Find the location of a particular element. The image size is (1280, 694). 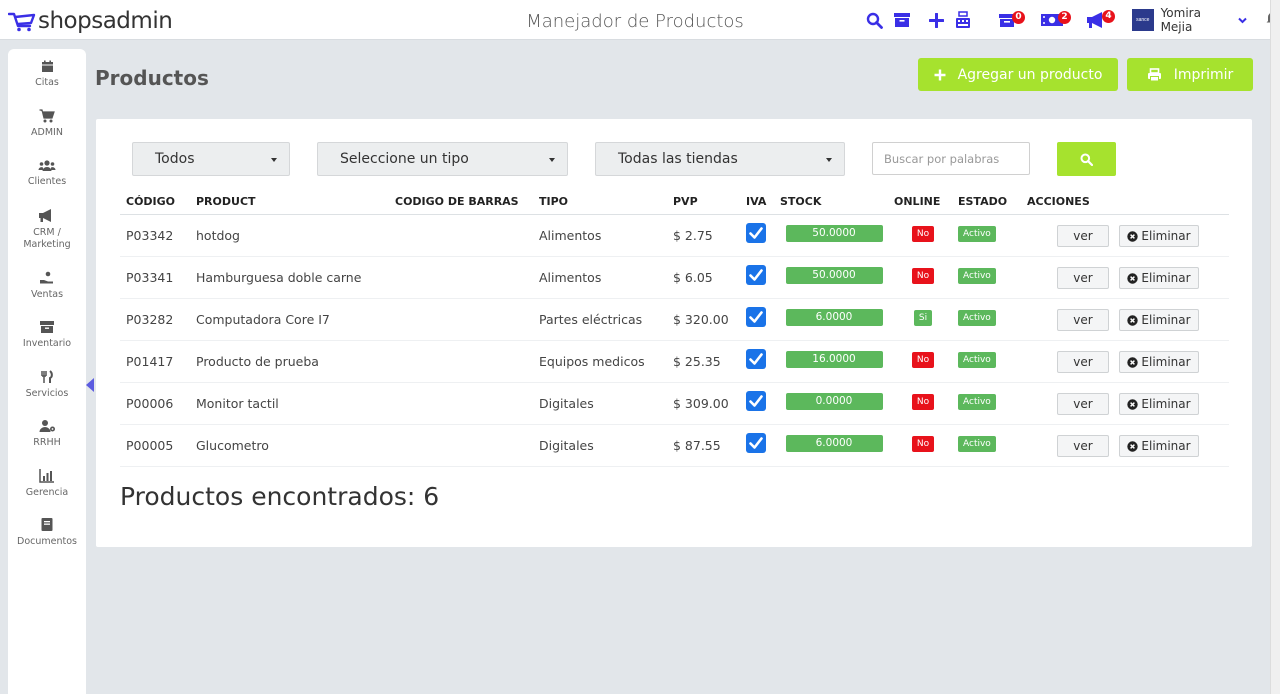

user-name: Yomira Mejia is located at coordinates (1198, 20).